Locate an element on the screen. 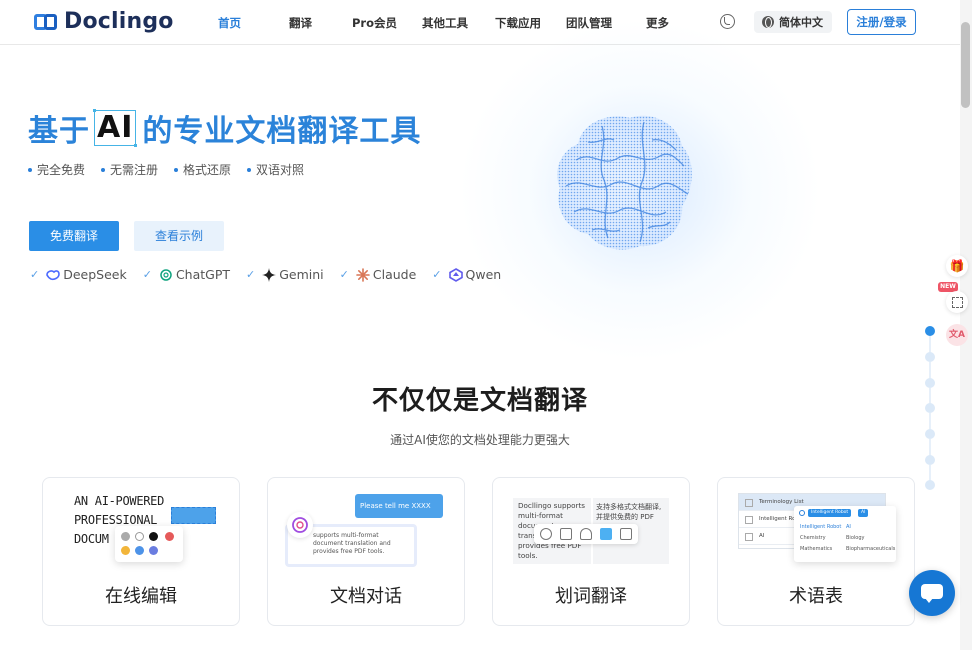  free-translate-button: 免费翻译 is located at coordinates (74, 236).